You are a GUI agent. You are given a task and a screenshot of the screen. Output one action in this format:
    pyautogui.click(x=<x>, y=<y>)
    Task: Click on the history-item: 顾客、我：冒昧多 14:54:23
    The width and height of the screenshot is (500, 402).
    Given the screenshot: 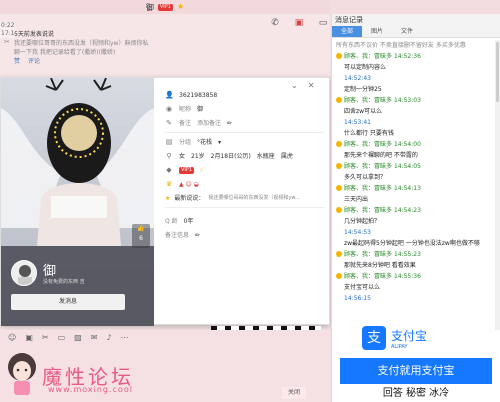 What is the action you would take?
    pyautogui.click(x=415, y=210)
    